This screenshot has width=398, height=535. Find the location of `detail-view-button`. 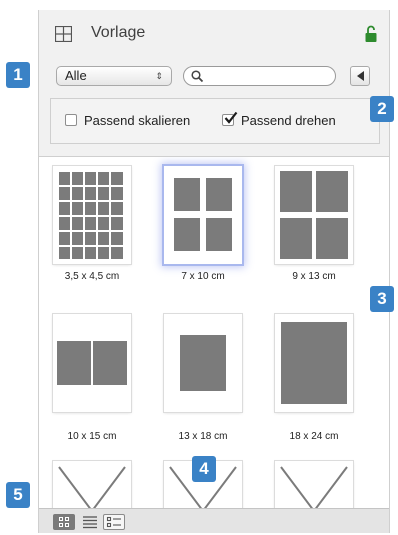

detail-view-button is located at coordinates (114, 522).